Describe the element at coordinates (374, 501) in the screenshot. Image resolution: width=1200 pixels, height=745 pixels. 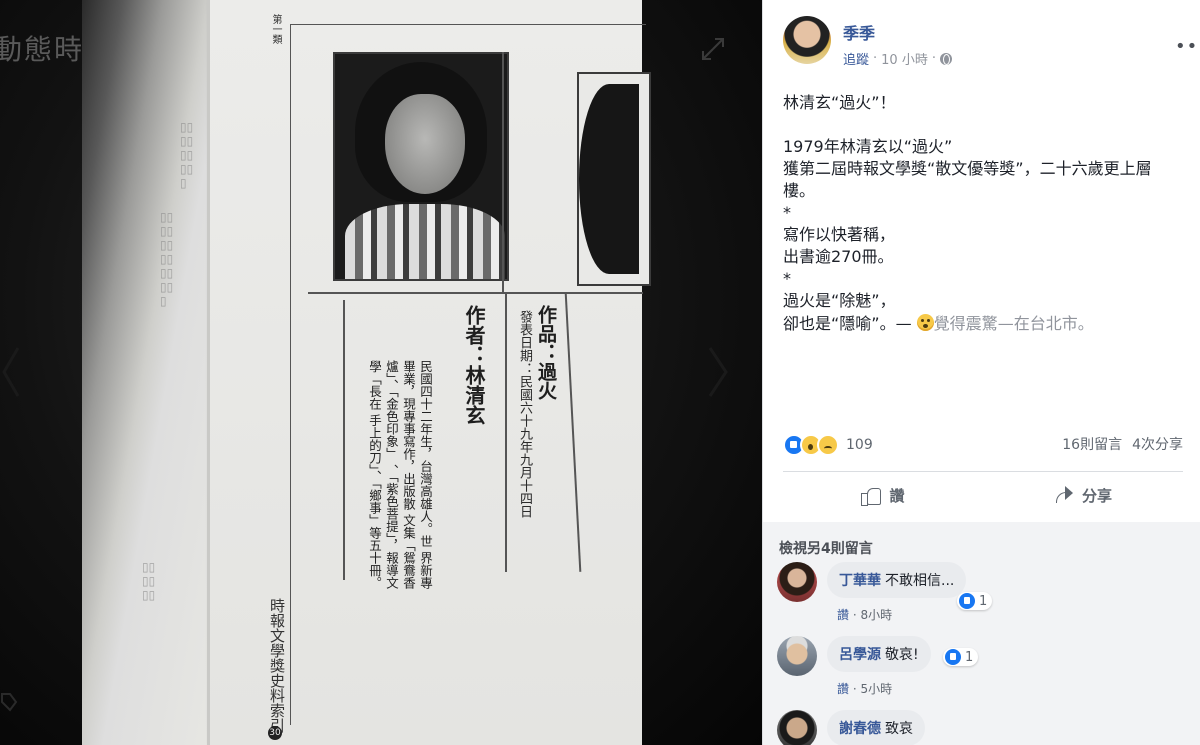
I see `bio-line: 手上的刀」、「鄉事」等五十冊。` at that location.